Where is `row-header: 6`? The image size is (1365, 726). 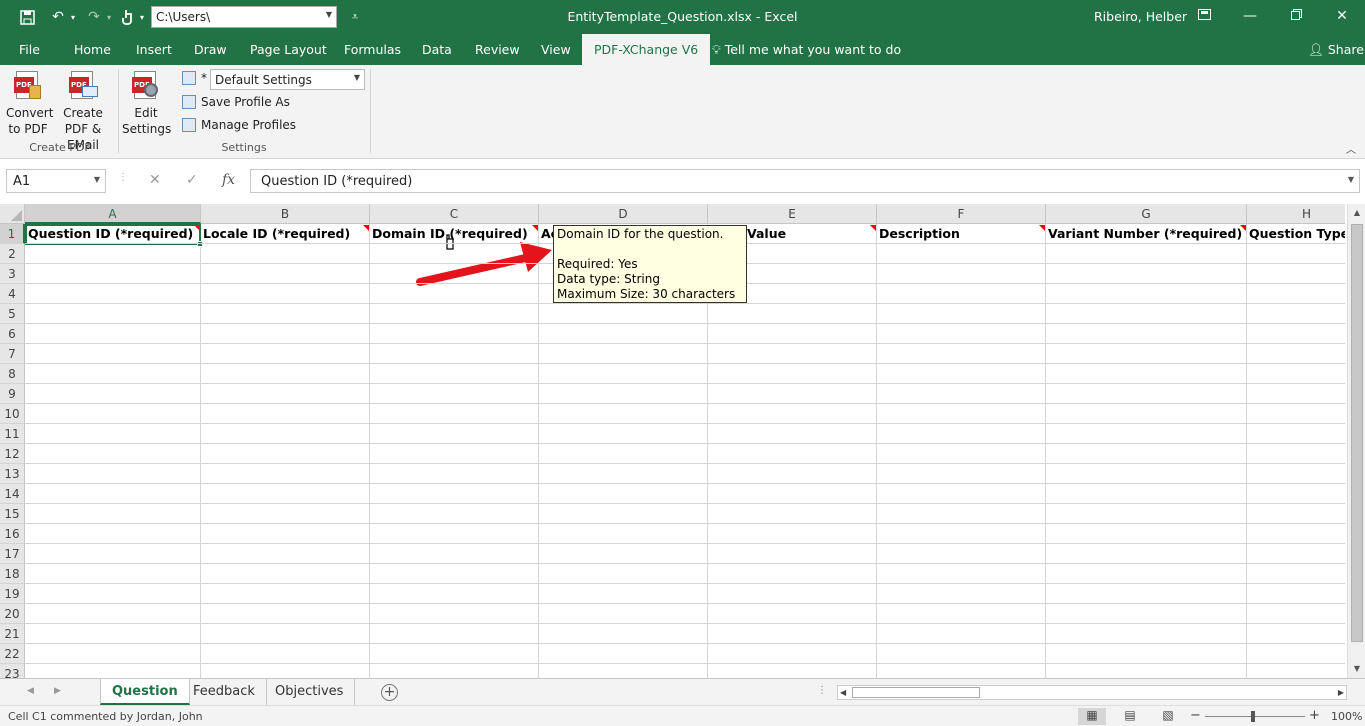 row-header: 6 is located at coordinates (12, 334).